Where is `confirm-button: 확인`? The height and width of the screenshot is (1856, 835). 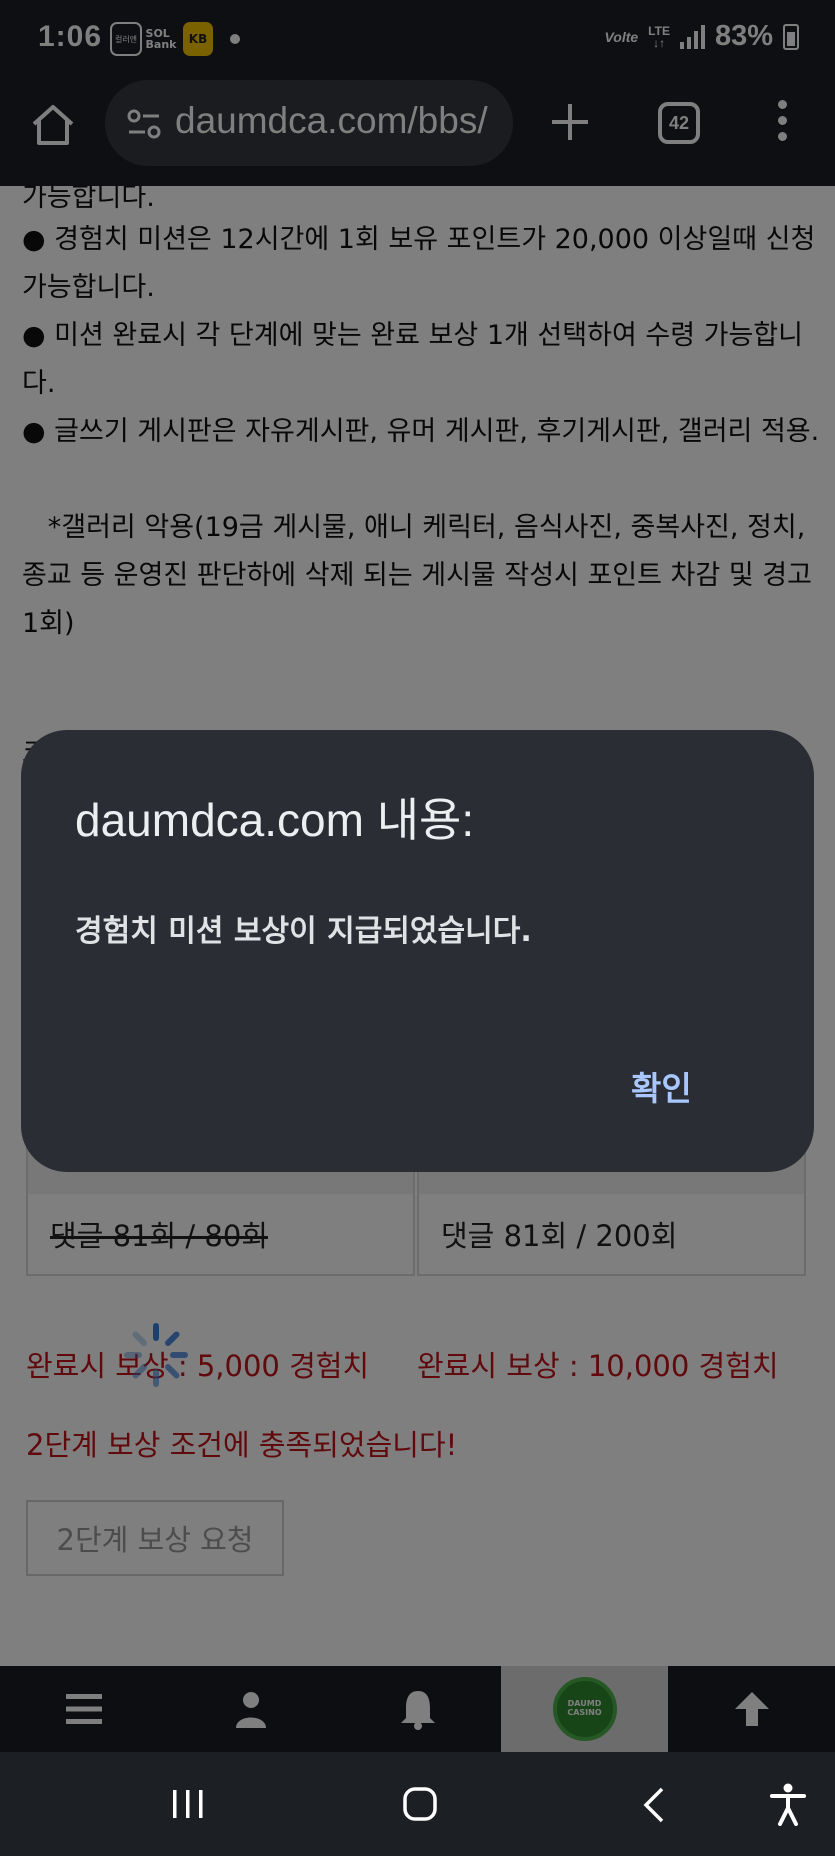
confirm-button: 확인 is located at coordinates (661, 1086).